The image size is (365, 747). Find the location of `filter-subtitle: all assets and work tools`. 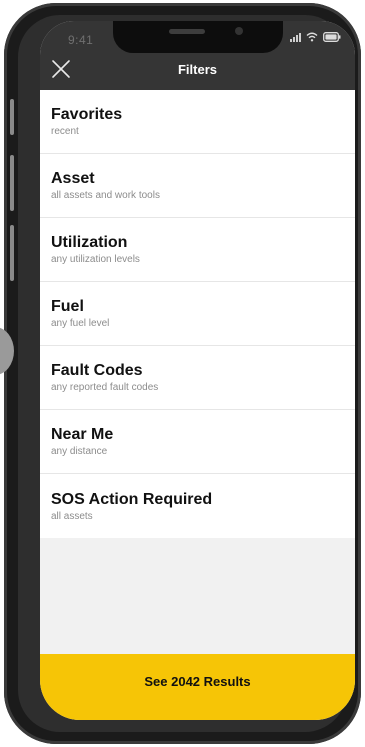

filter-subtitle: all assets and work tools is located at coordinates (105, 195).